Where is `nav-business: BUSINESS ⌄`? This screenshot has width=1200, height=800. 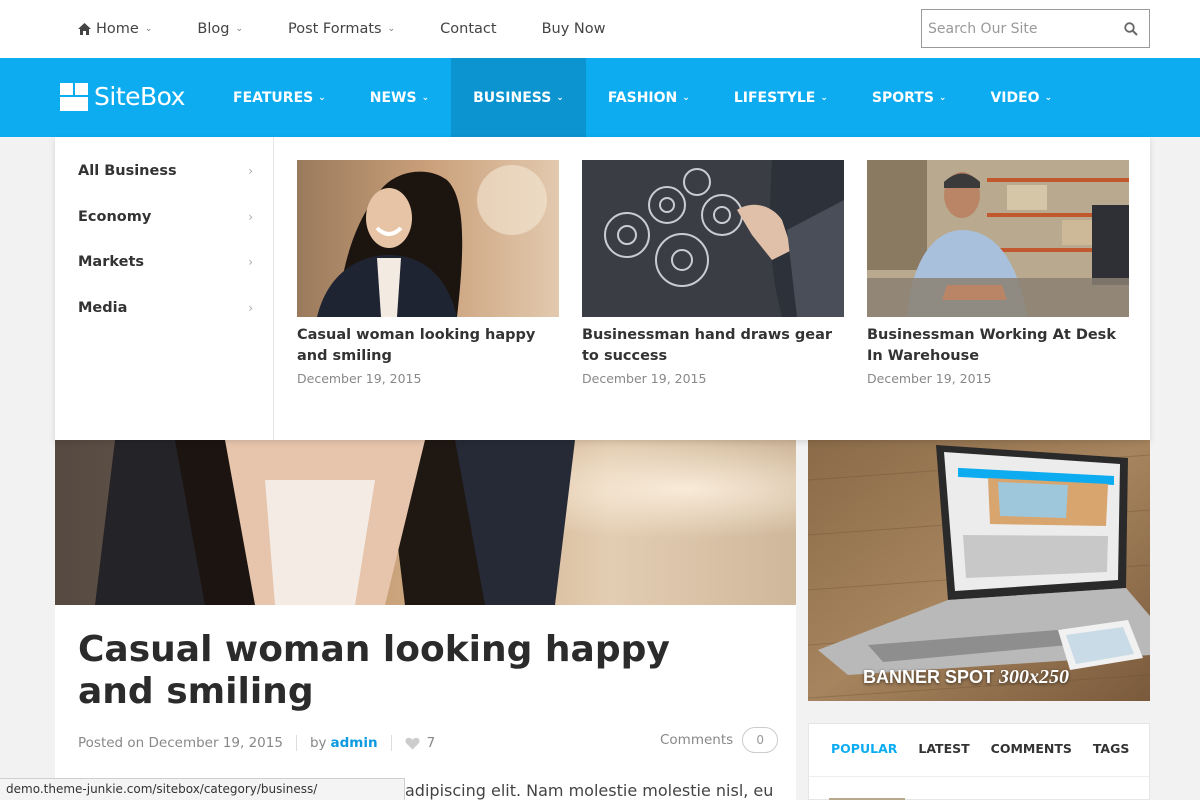 nav-business: BUSINESS ⌄ is located at coordinates (518, 97).